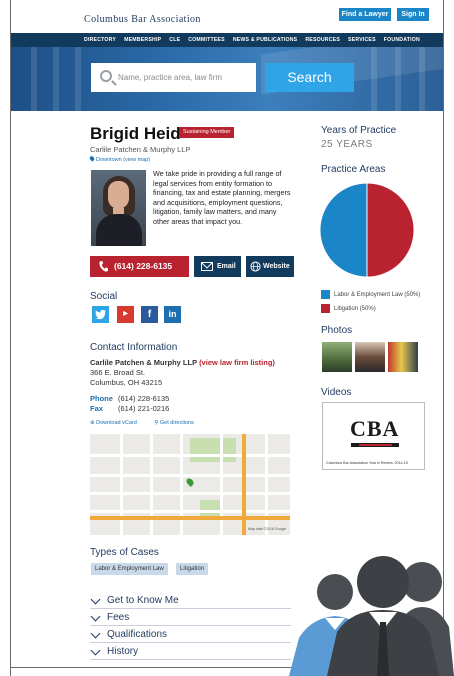  Describe the element at coordinates (118, 195) in the screenshot. I see `photo-face` at that location.